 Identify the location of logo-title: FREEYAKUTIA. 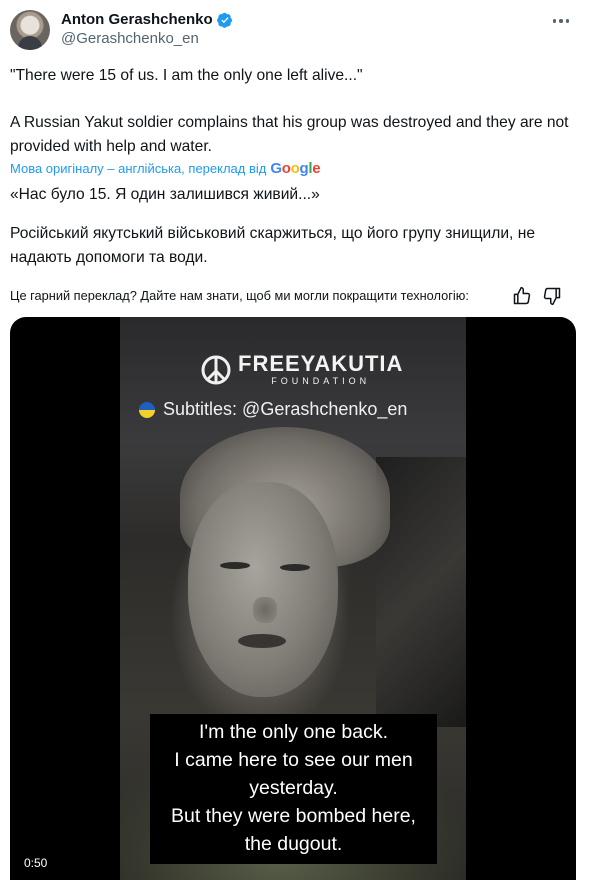
(321, 363).